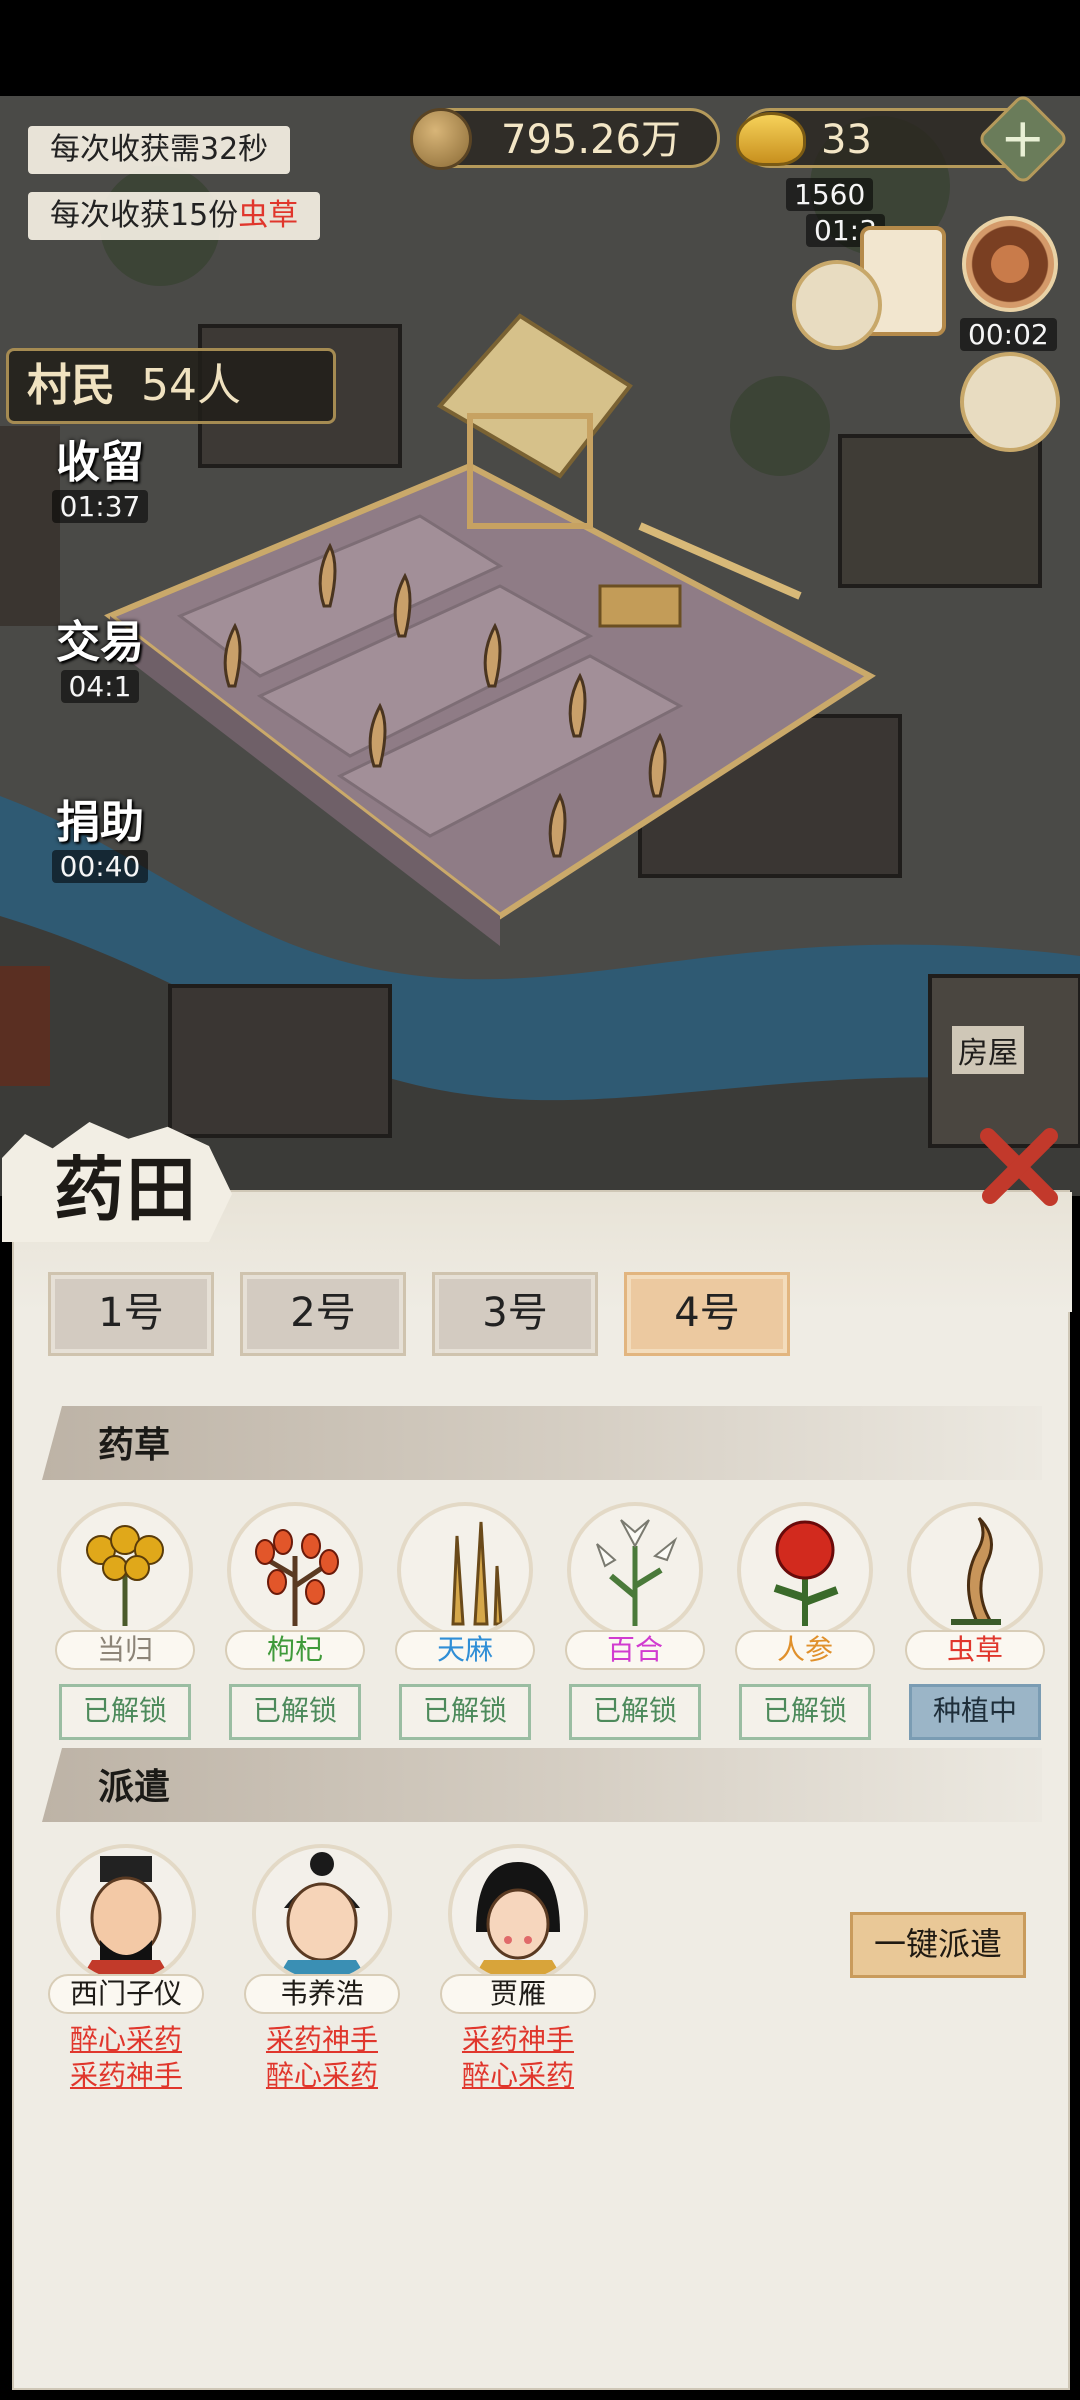  I want to click on goji-icon, so click(295, 1570).